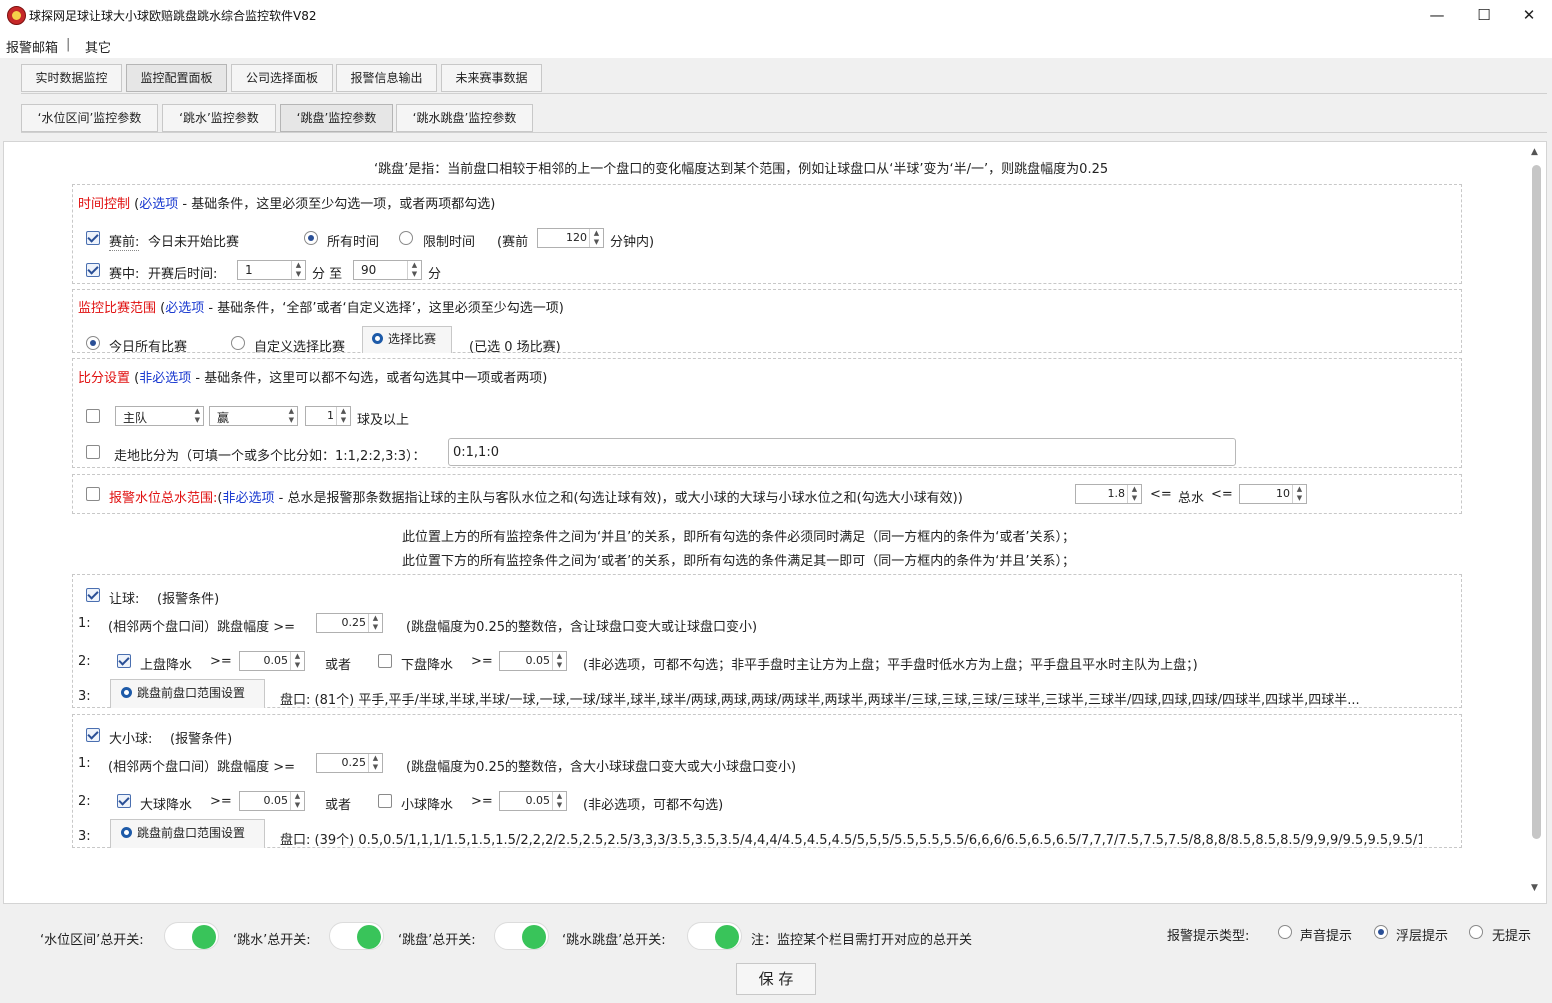  I want to click on inplay-desc: 开赛后时间:, so click(183, 274).